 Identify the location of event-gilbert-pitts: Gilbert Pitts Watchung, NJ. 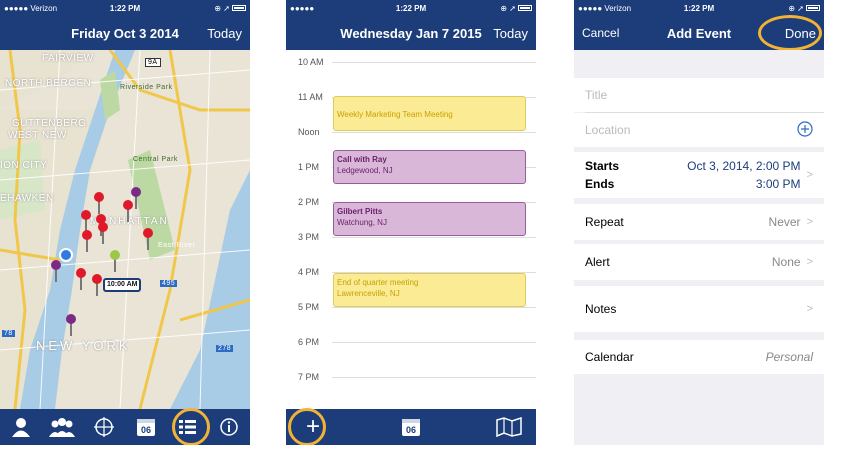
(429, 219).